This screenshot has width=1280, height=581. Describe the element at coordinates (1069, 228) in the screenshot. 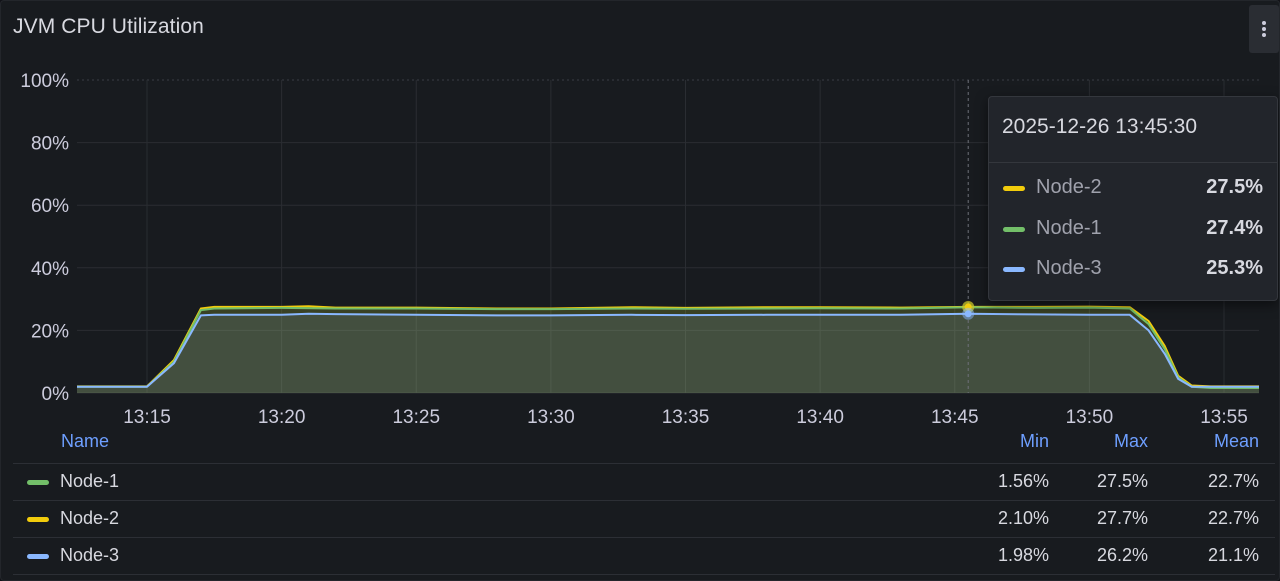

I see `tooltip-series-name: Node-1` at that location.